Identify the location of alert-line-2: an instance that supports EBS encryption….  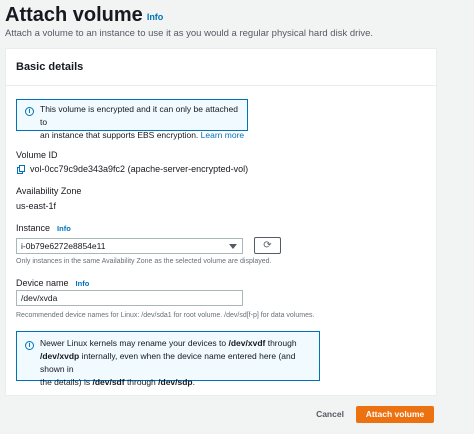
(119, 135).